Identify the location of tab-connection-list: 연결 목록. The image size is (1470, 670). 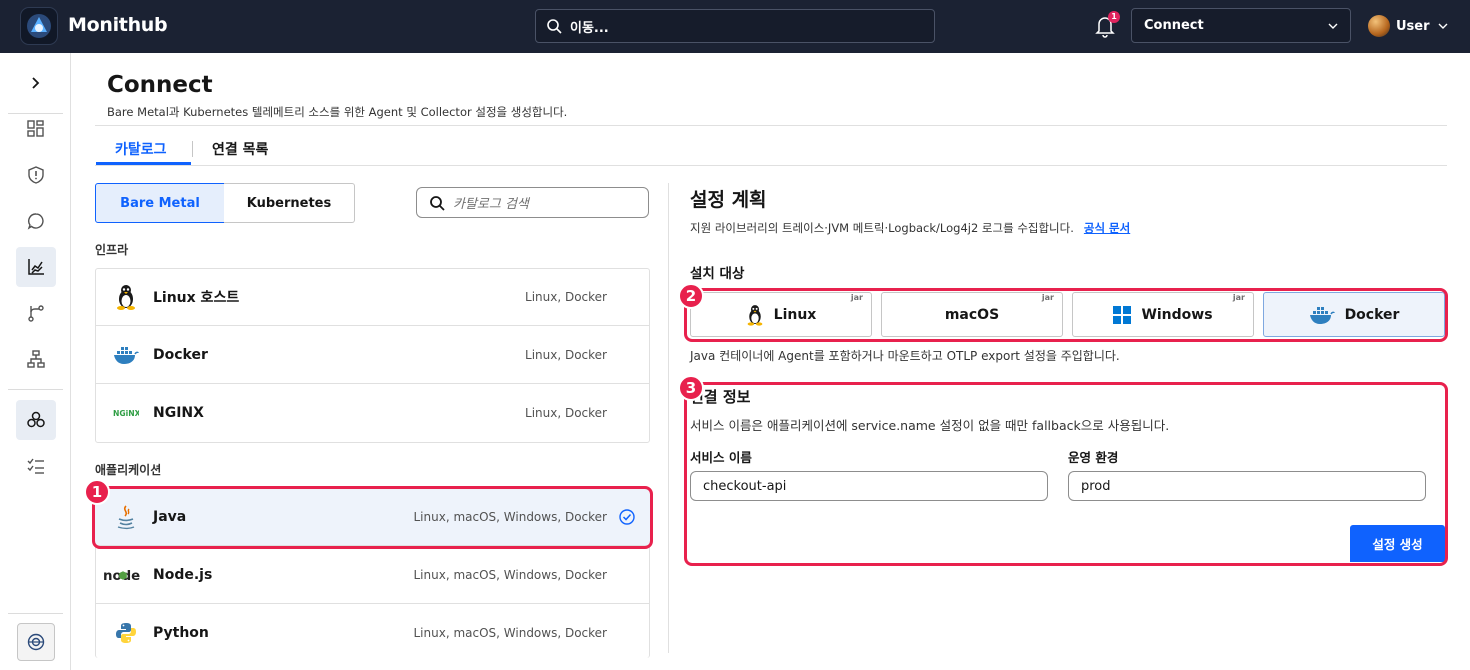
(240, 149).